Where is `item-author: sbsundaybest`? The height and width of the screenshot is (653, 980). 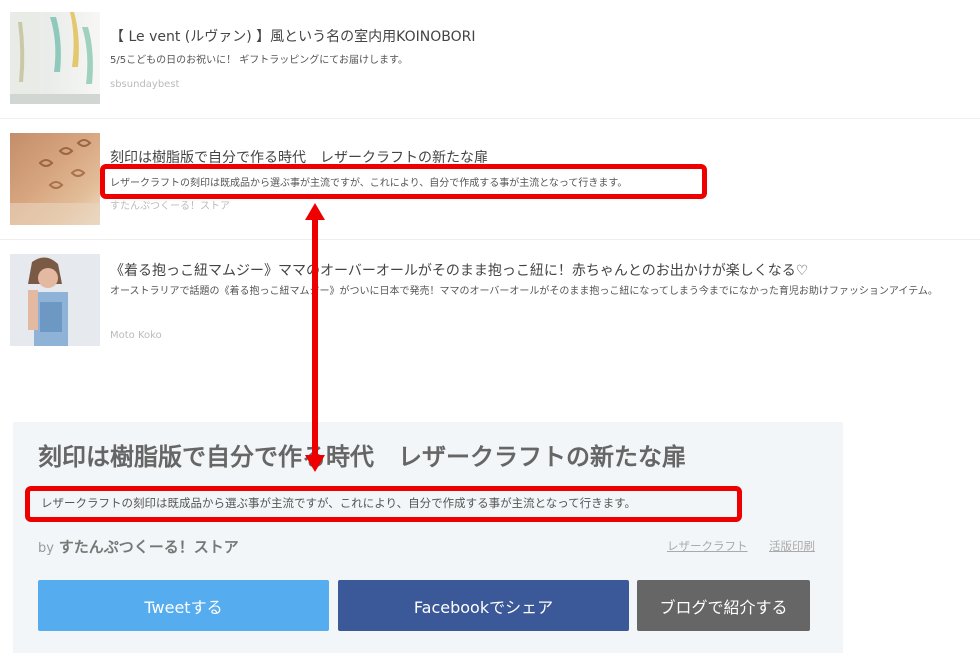
item-author: sbsundaybest is located at coordinates (144, 84).